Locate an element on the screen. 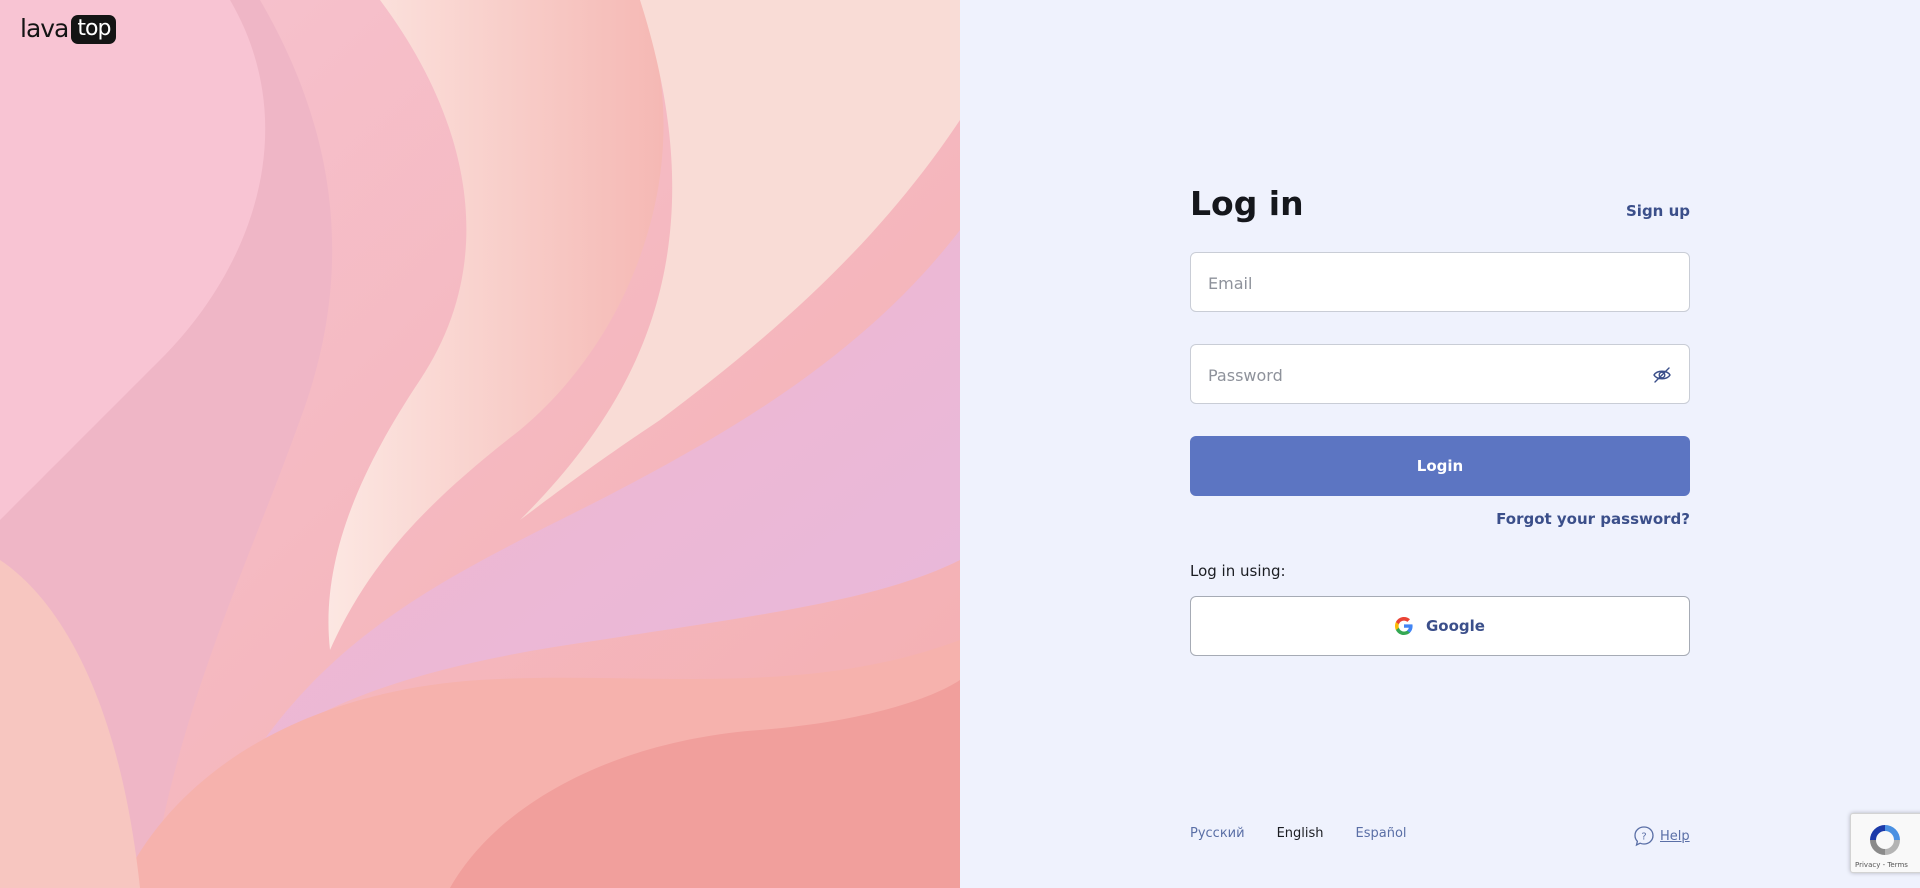 This screenshot has width=1920, height=888. language-option-en: English is located at coordinates (1300, 833).